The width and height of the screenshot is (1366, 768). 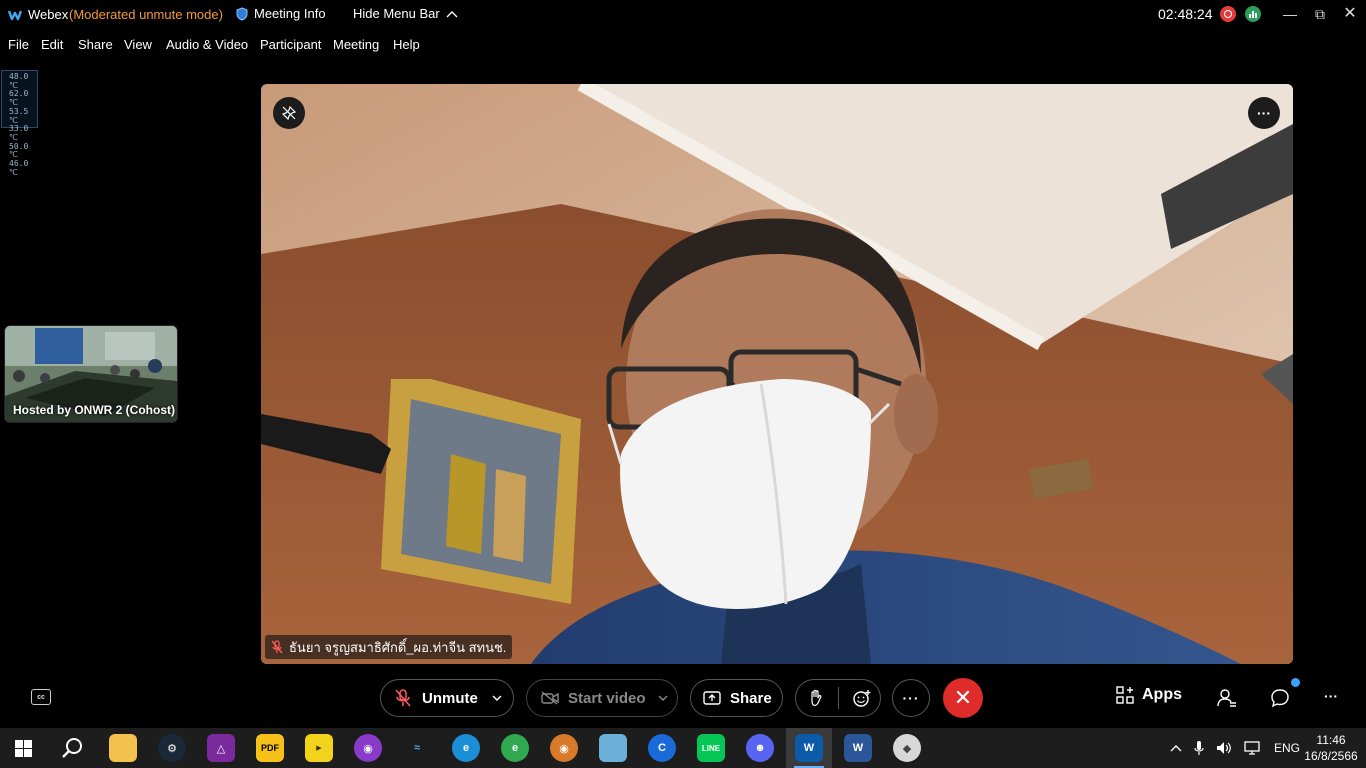 What do you see at coordinates (1331, 740) in the screenshot?
I see `taskbar-time: 11:46` at bounding box center [1331, 740].